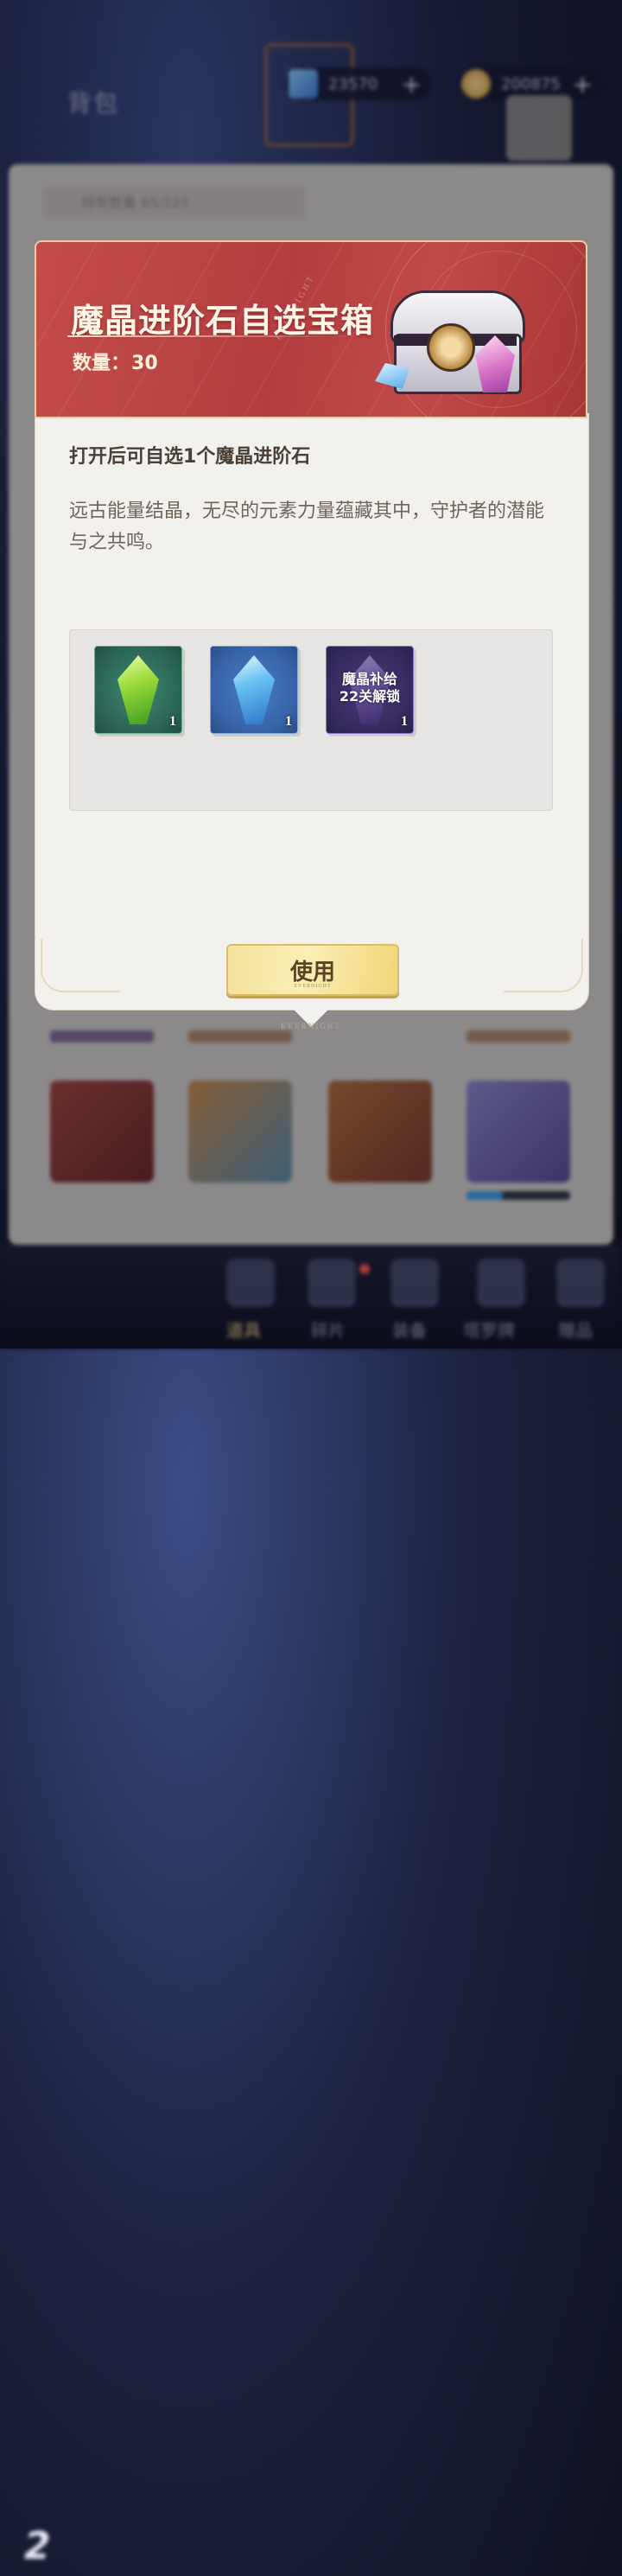 The height and width of the screenshot is (2576, 622). I want to click on locked-label-line2: 22关解锁, so click(370, 696).